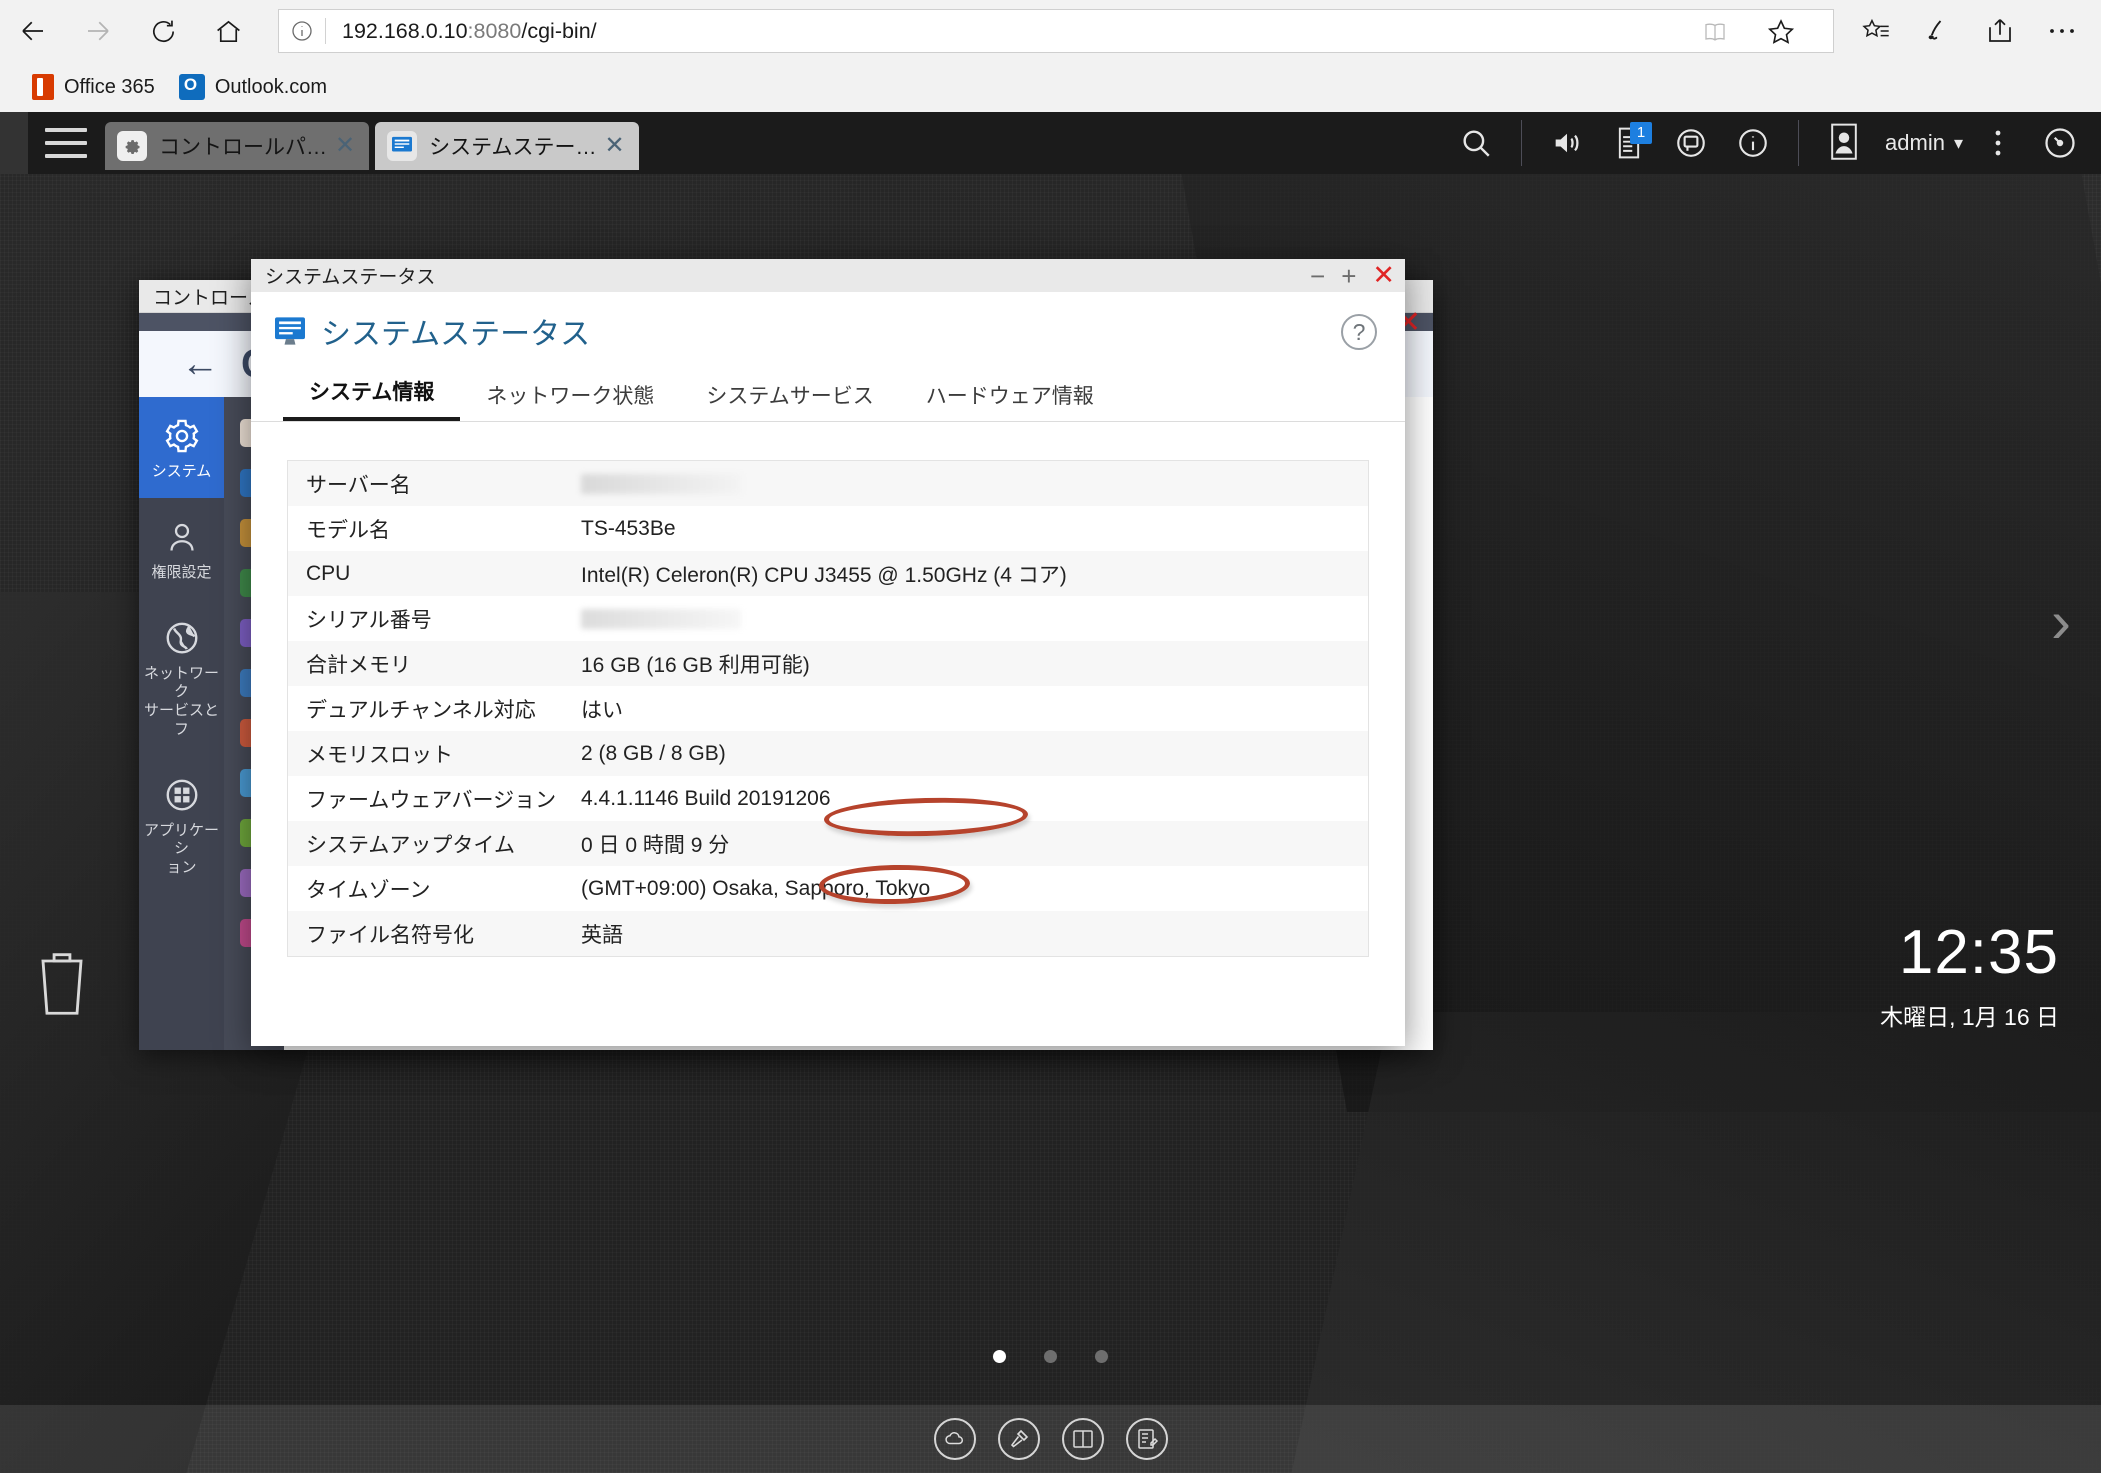  What do you see at coordinates (98, 31) in the screenshot?
I see `forward-button` at bounding box center [98, 31].